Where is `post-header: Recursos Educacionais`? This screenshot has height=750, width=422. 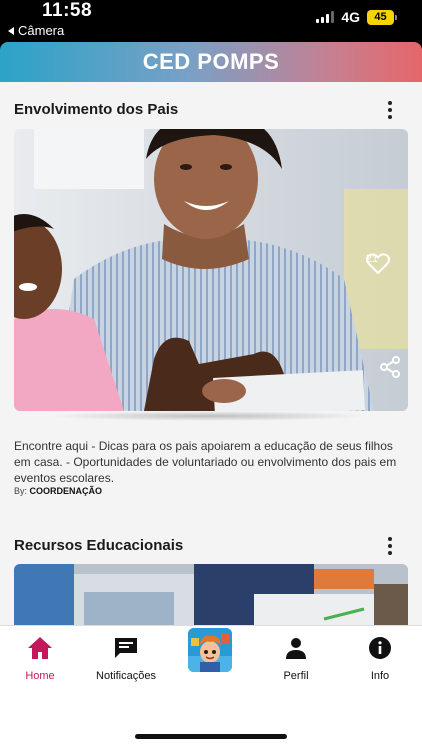
post-header: Recursos Educacionais is located at coordinates (98, 545).